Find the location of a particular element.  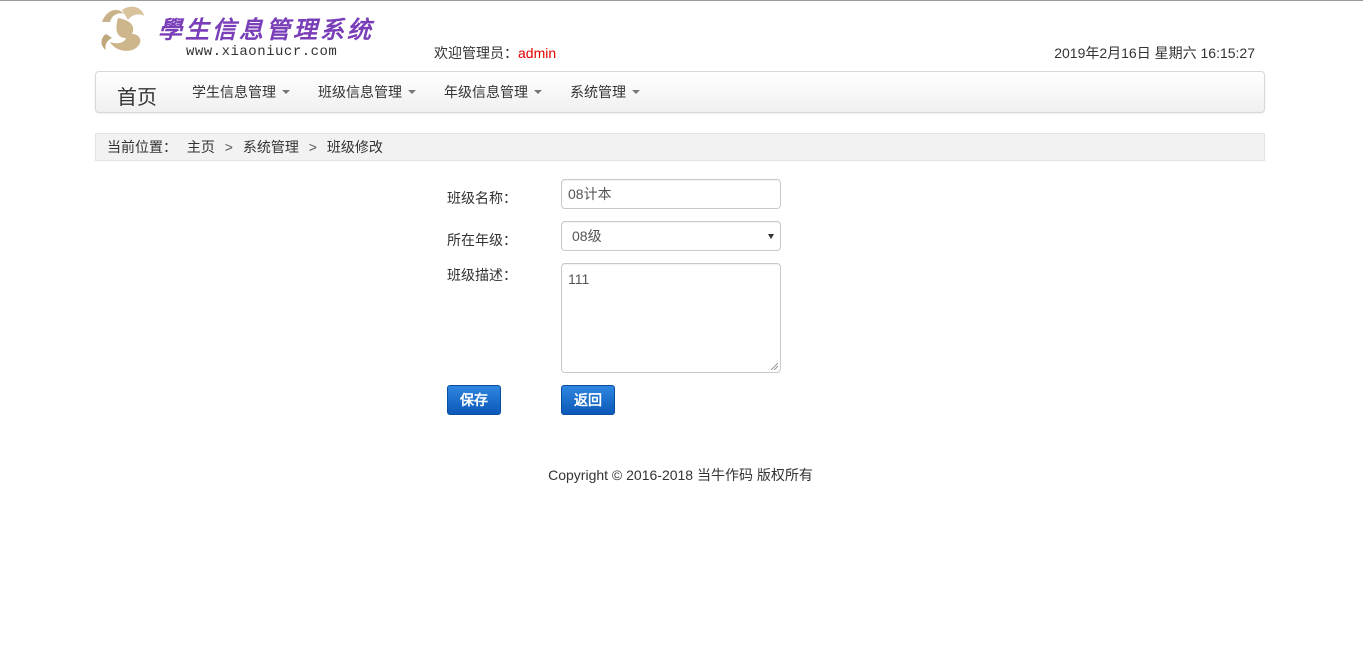

class-name-label: 班级名称： is located at coordinates (482, 198).